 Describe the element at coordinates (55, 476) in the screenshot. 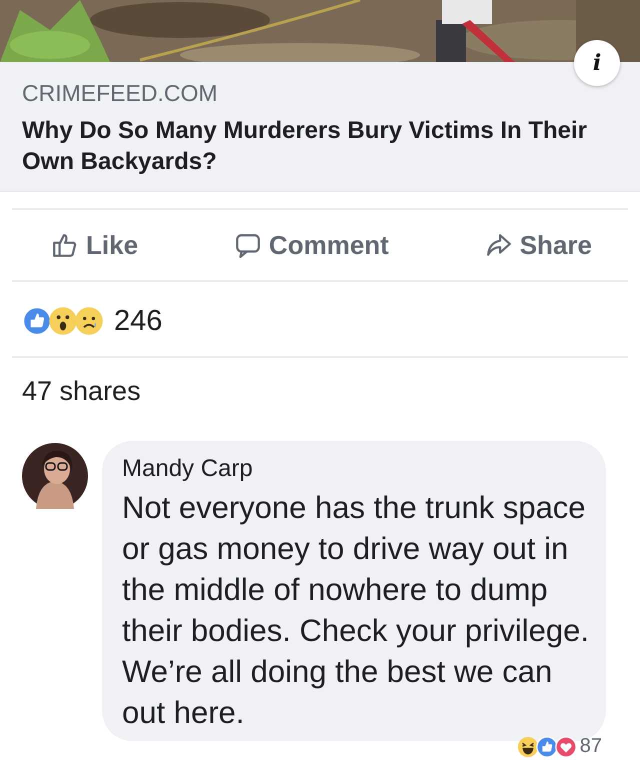

I see `avatar` at that location.